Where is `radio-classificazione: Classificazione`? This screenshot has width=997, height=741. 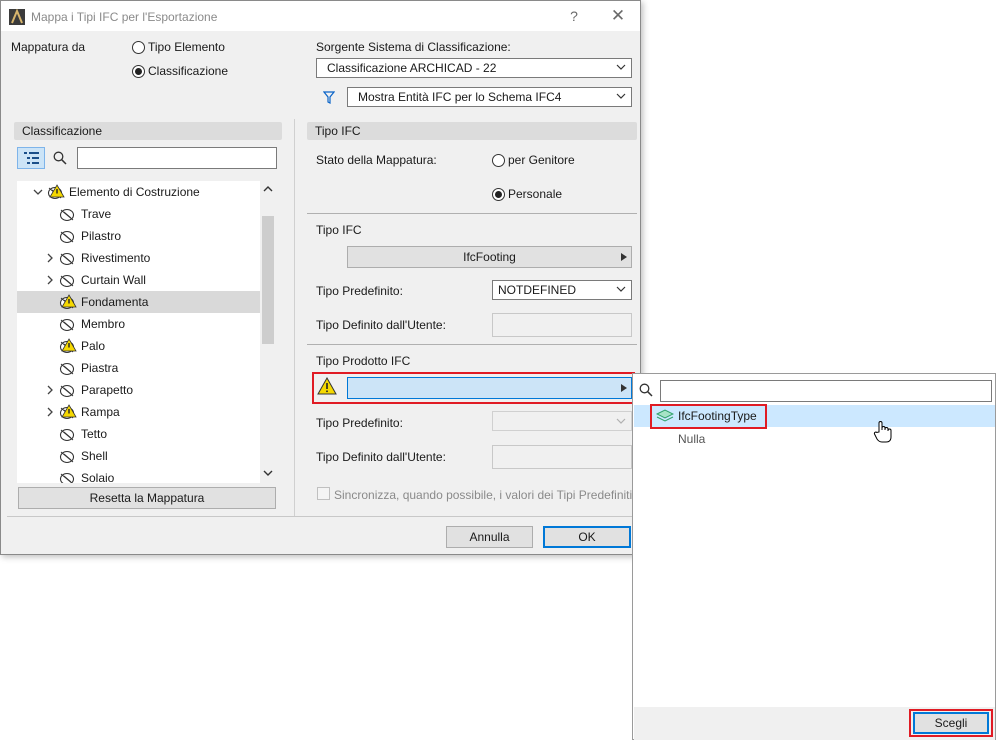
radio-classificazione: Classificazione is located at coordinates (180, 71).